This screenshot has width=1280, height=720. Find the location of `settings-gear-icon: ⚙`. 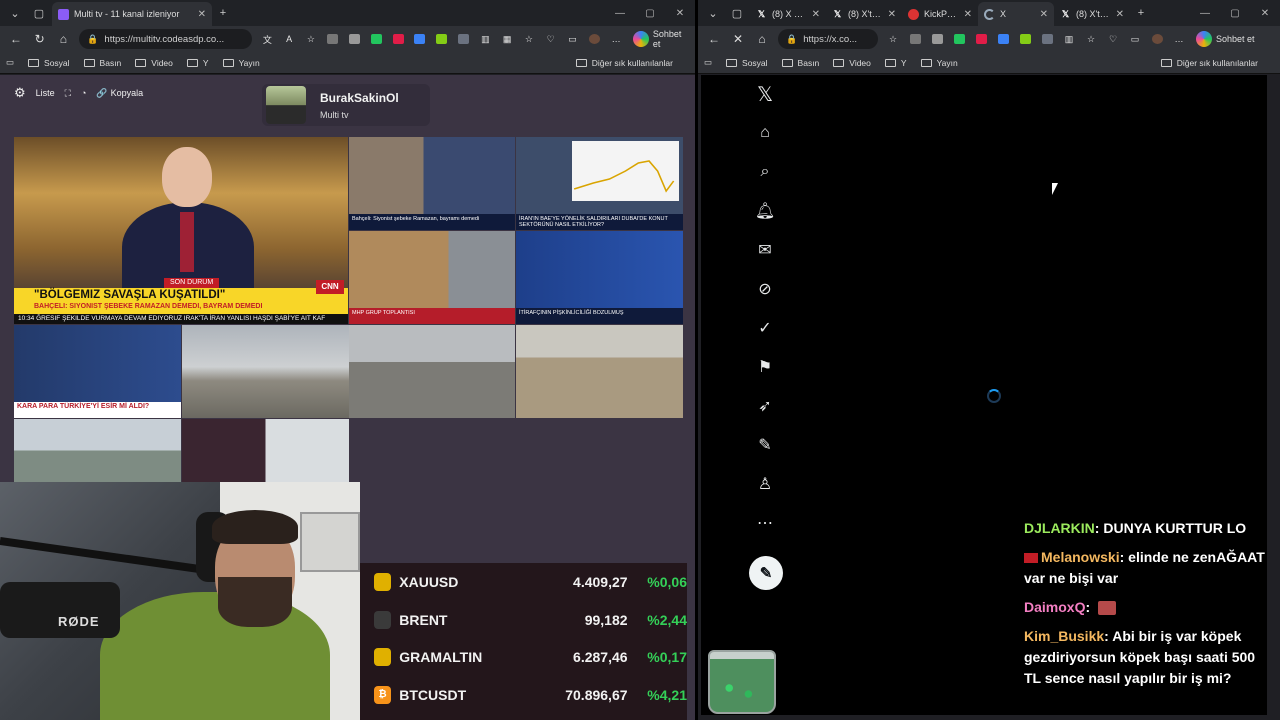

settings-gear-icon: ⚙ is located at coordinates (20, 93).